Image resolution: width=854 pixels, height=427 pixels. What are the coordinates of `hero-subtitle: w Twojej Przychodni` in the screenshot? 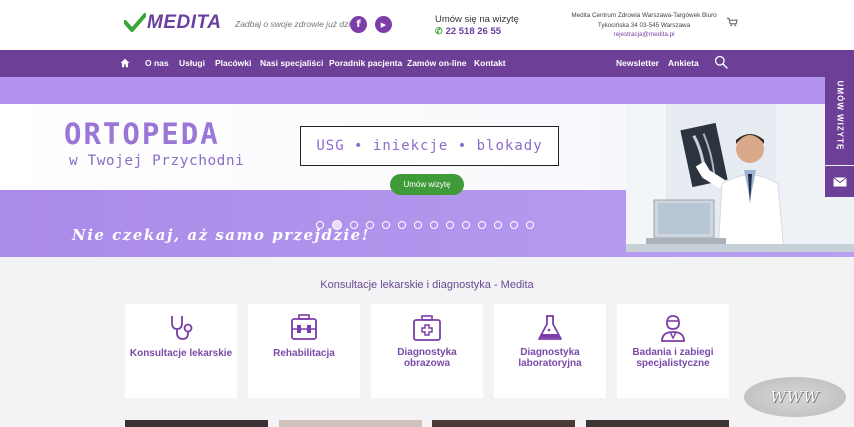 It's located at (157, 161).